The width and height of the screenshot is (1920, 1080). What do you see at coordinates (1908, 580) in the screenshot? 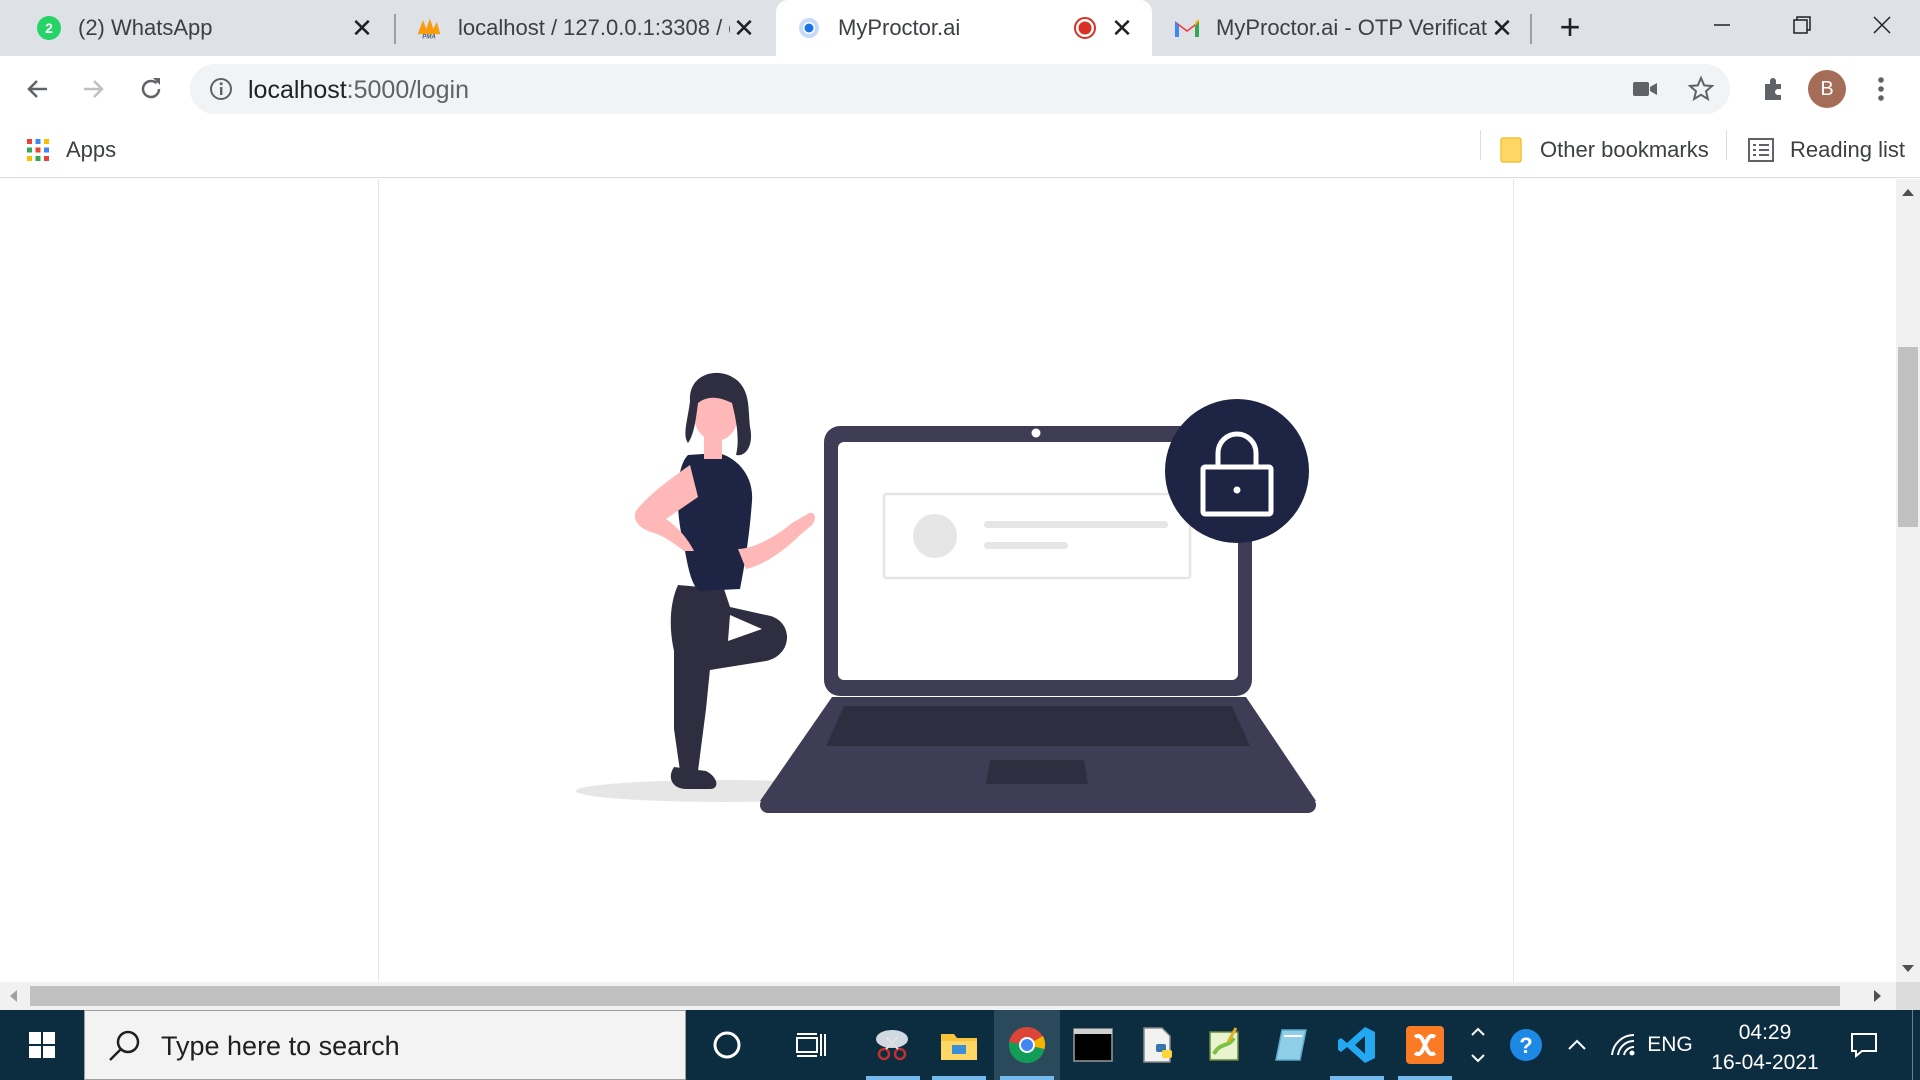
I see `vertical-scrollbar` at bounding box center [1908, 580].